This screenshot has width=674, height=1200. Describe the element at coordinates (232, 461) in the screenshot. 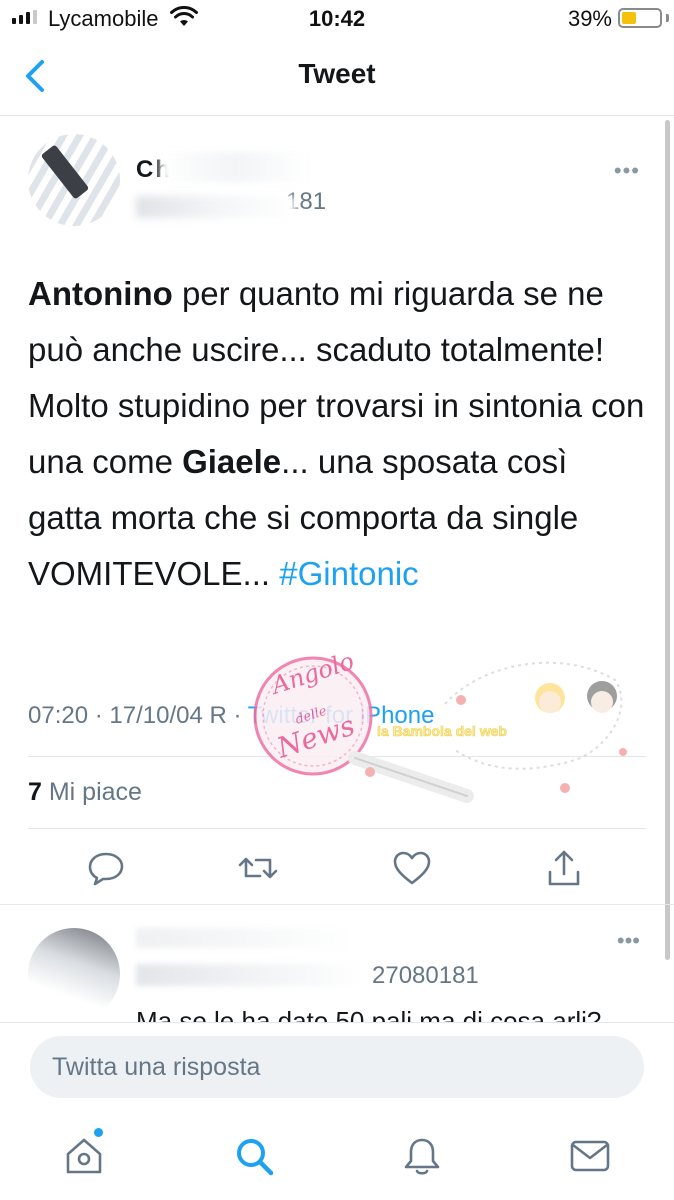

I see `mention-giaele: Giaele` at that location.